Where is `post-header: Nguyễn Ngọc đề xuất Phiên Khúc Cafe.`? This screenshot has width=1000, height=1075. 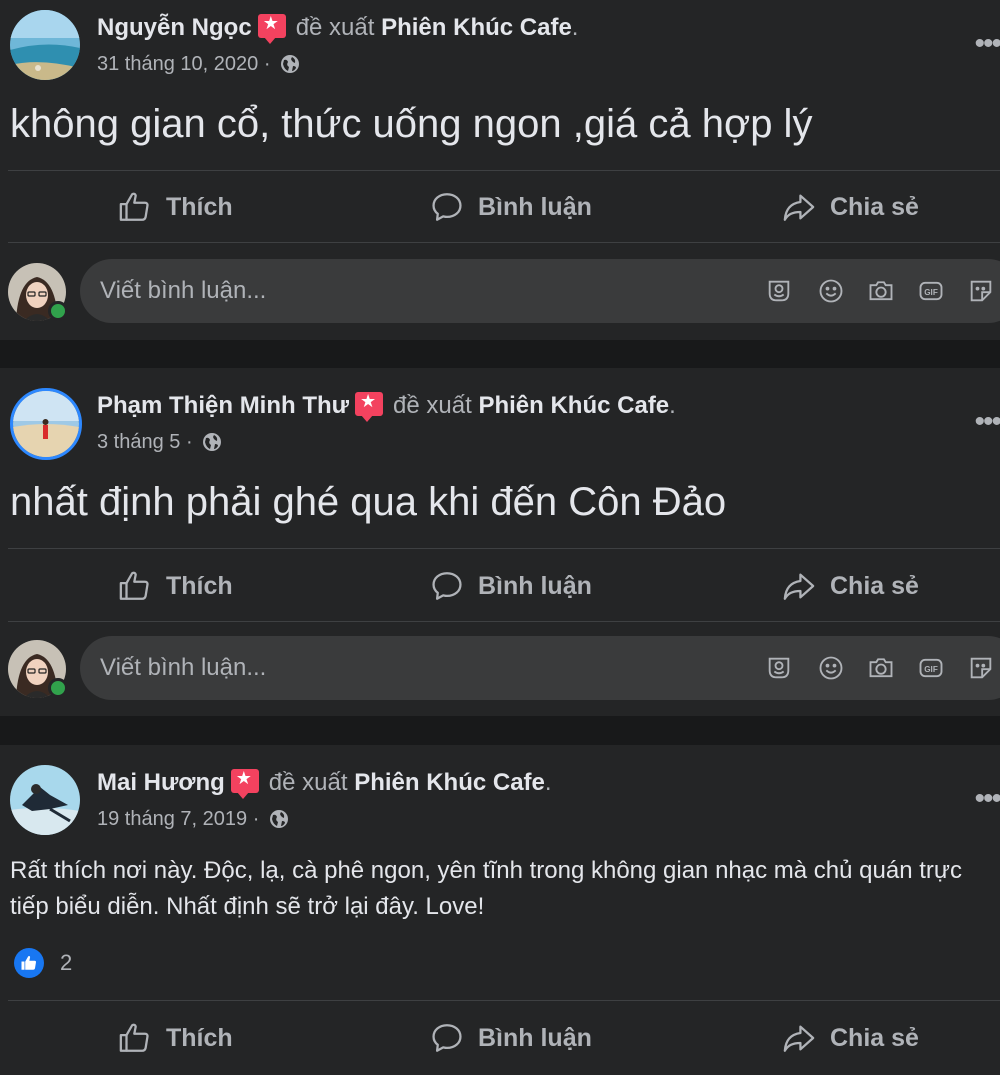 post-header: Nguyễn Ngọc đề xuất Phiên Khúc Cafe. is located at coordinates (338, 28).